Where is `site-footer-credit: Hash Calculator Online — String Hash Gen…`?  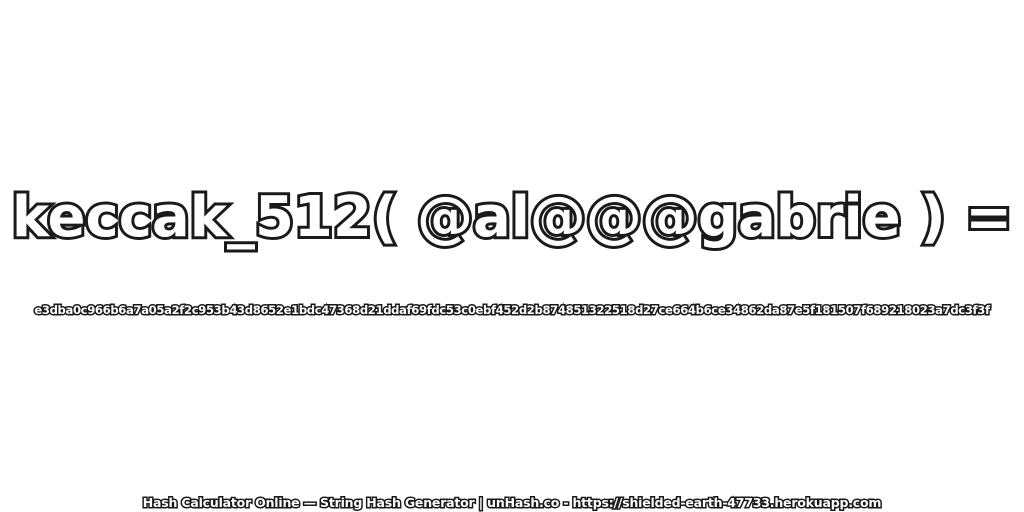 site-footer-credit: Hash Calculator Online — String Hash Gen… is located at coordinates (512, 503).